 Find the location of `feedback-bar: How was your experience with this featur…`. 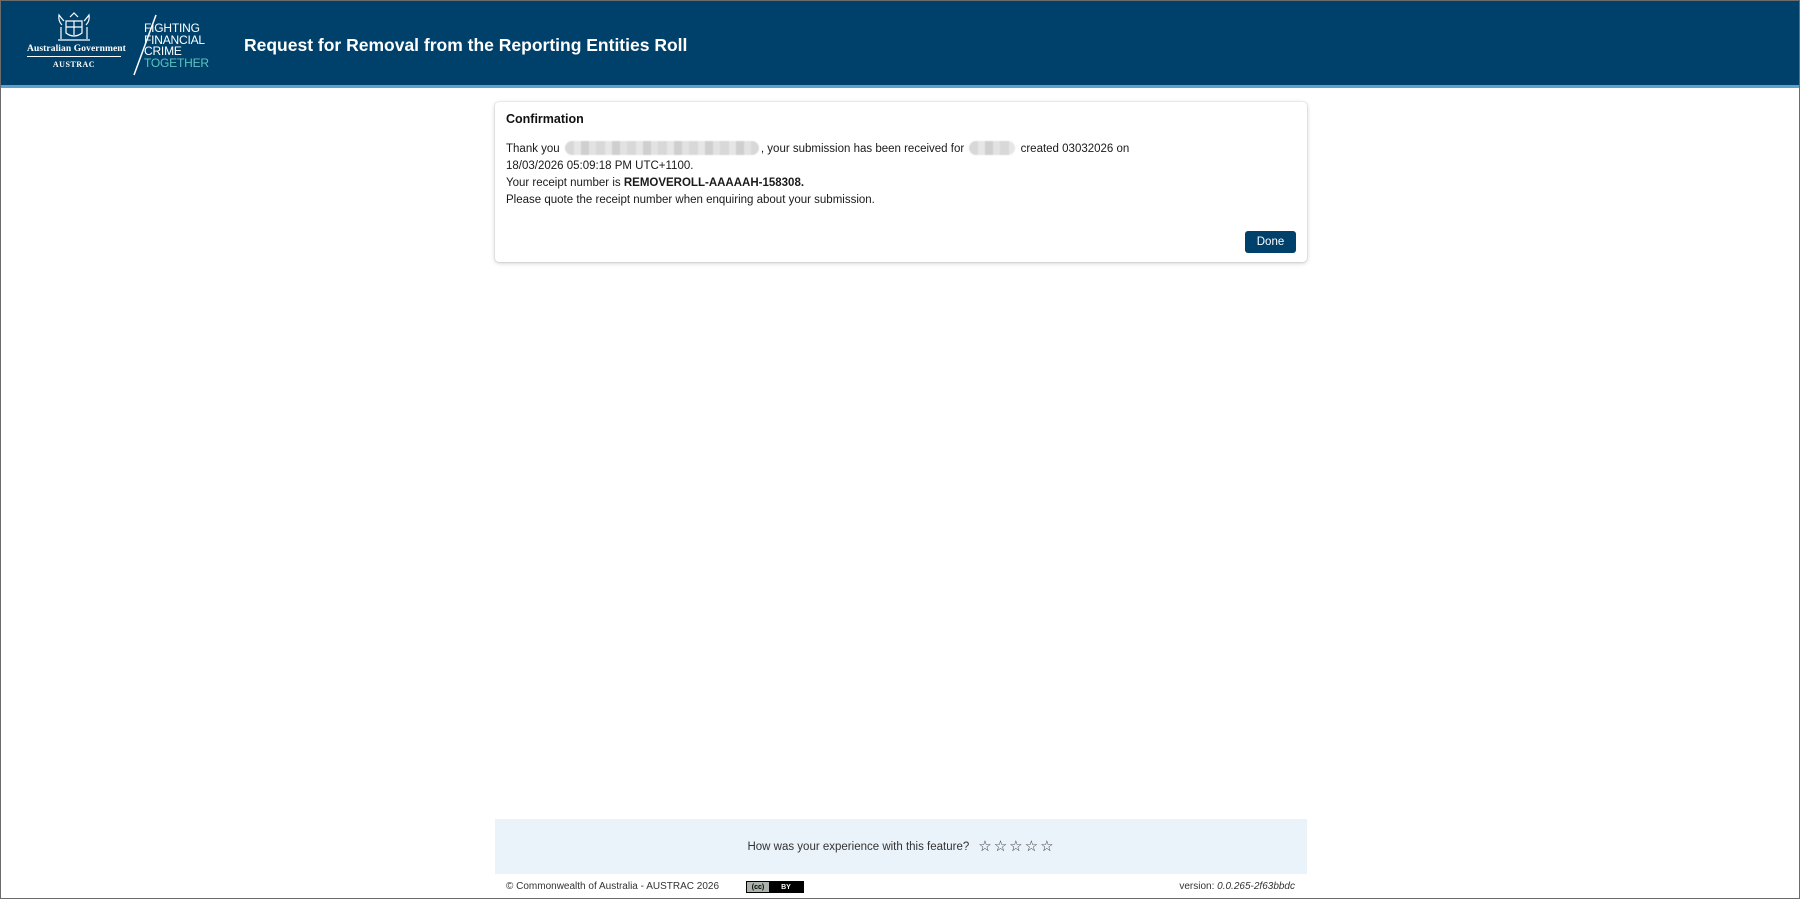

feedback-bar: How was your experience with this featur… is located at coordinates (901, 846).